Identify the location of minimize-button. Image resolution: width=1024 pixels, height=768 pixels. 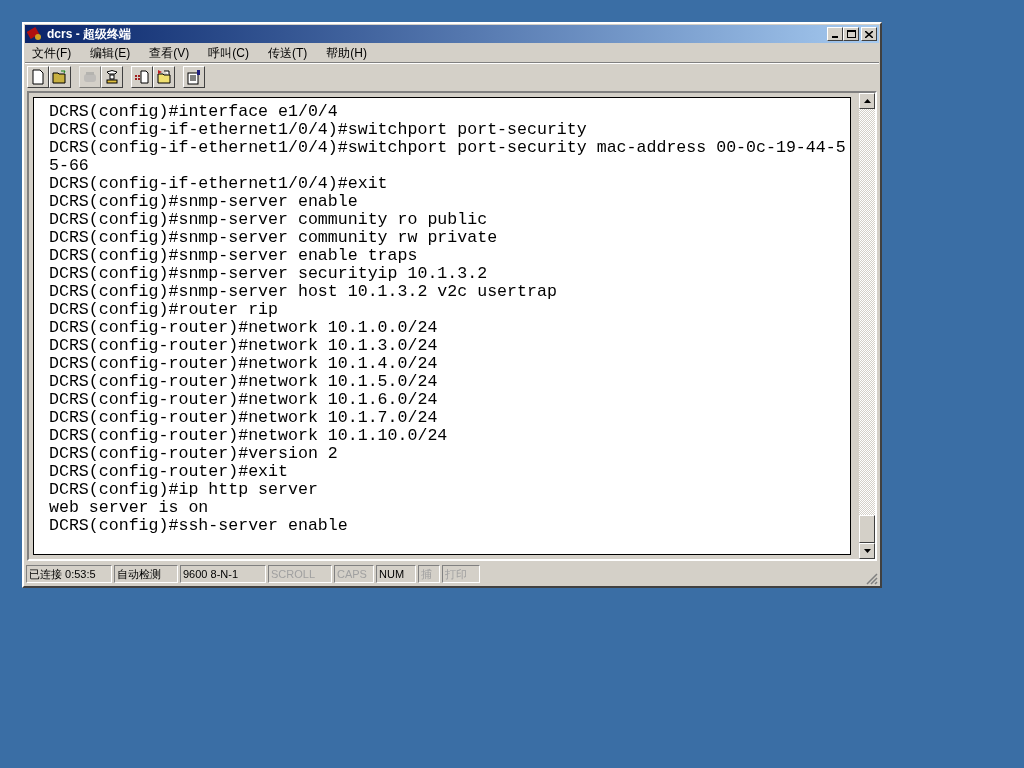
(835, 34).